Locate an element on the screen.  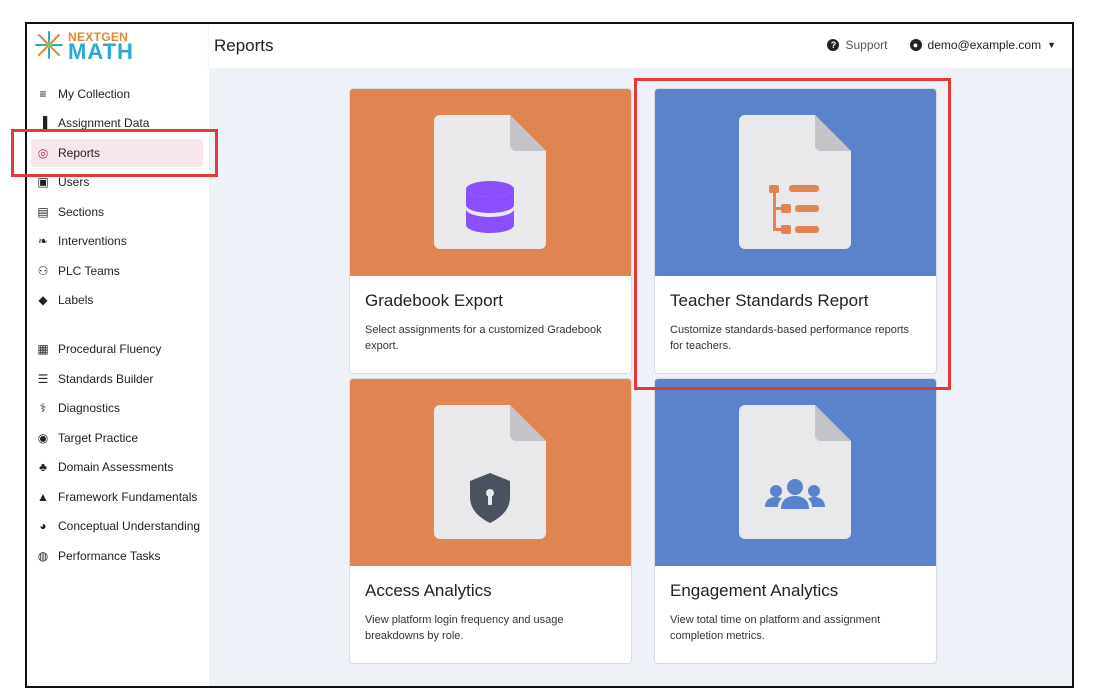
helping-hand-icon: ❧ is located at coordinates (43, 241).